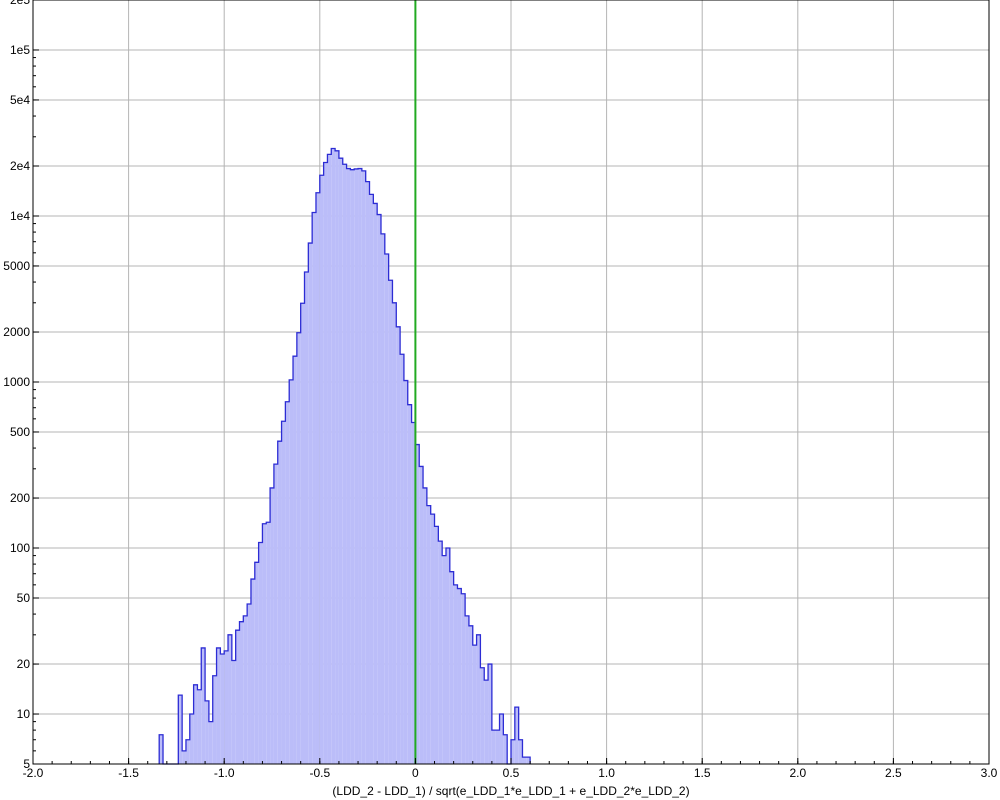 The height and width of the screenshot is (800, 1000). Describe the element at coordinates (33, 773) in the screenshot. I see `x-tick-label: -2.0` at that location.